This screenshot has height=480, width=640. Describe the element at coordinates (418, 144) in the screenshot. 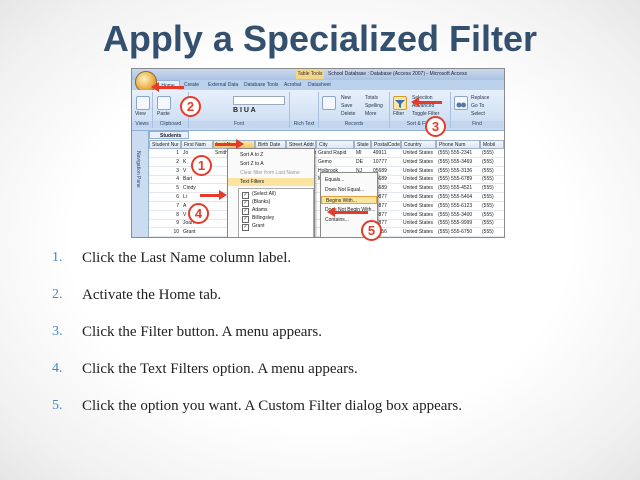

I see `column-header-country: Country` at that location.